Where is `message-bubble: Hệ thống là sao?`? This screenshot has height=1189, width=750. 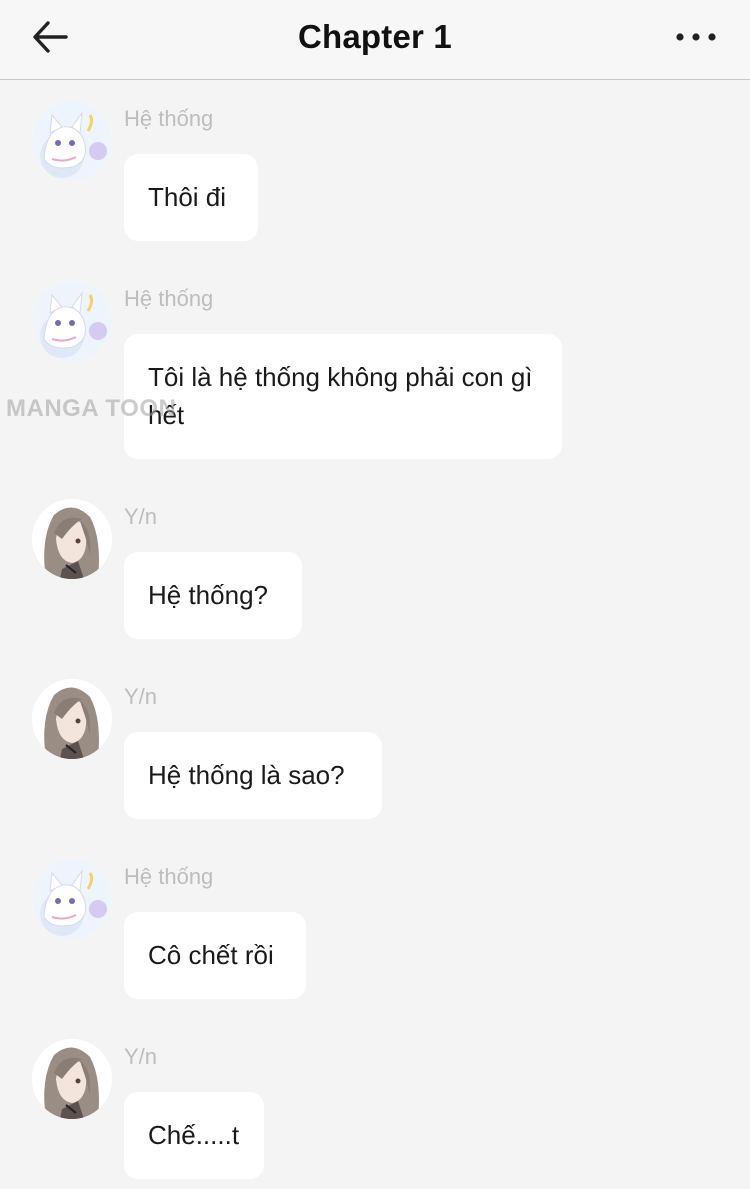 message-bubble: Hệ thống là sao? is located at coordinates (253, 775).